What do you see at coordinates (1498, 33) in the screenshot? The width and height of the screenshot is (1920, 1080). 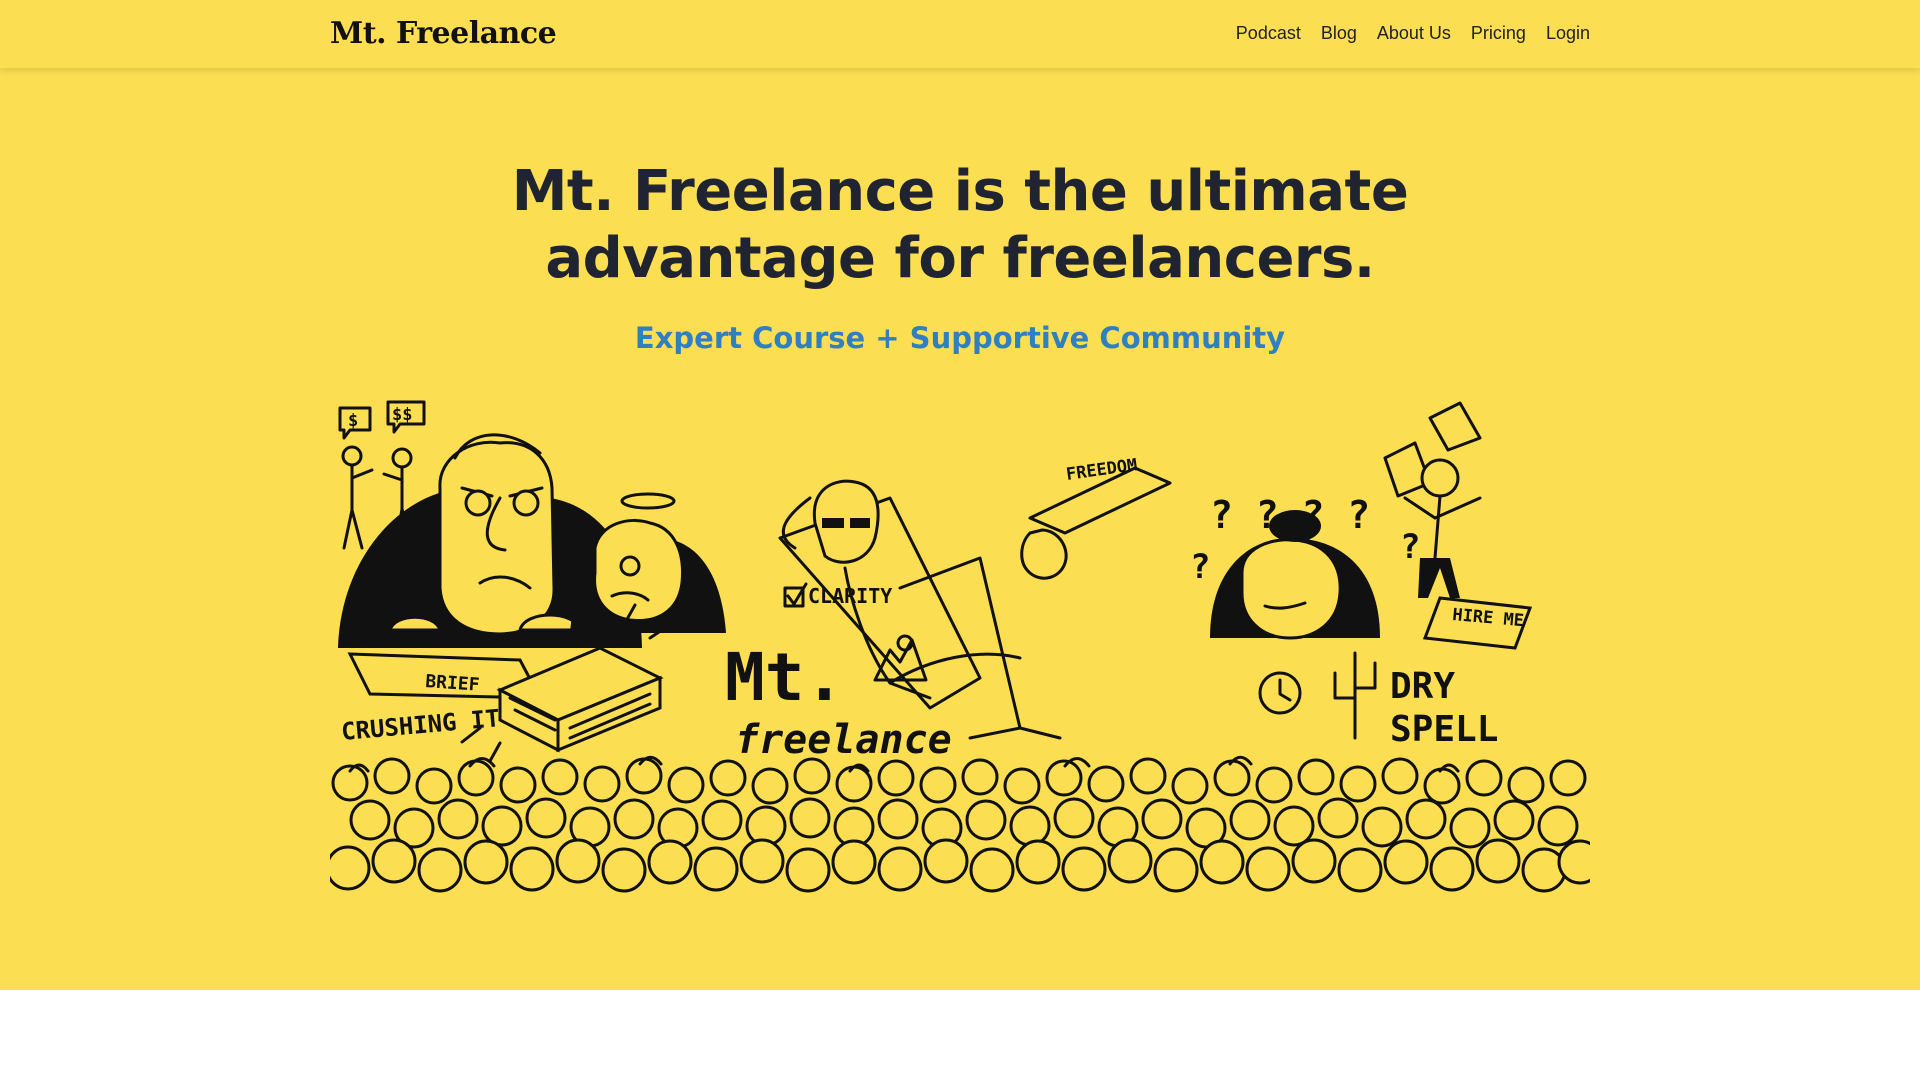 I see `nav-pricing: Pricing` at bounding box center [1498, 33].